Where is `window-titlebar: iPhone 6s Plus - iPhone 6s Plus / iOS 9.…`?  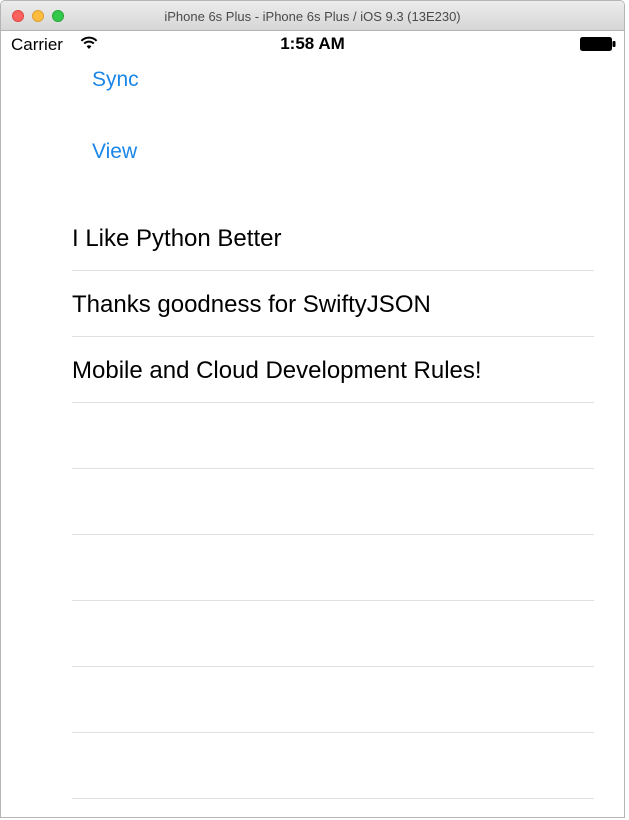
window-titlebar: iPhone 6s Plus - iPhone 6s Plus / iOS 9.… is located at coordinates (312, 16).